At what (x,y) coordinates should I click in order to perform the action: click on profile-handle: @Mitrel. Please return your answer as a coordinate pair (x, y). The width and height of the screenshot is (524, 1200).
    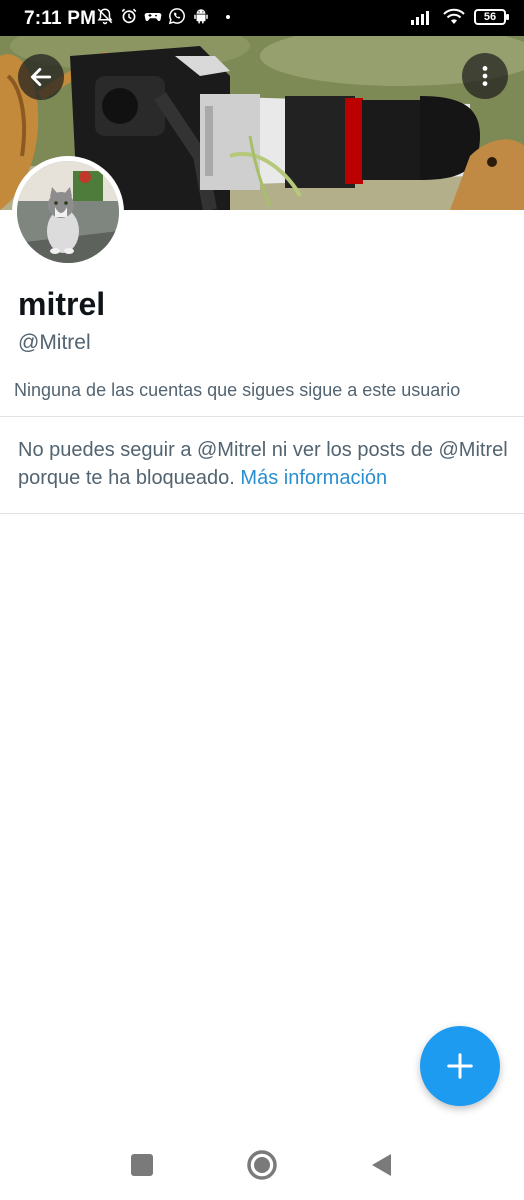
    Looking at the image, I should click on (54, 342).